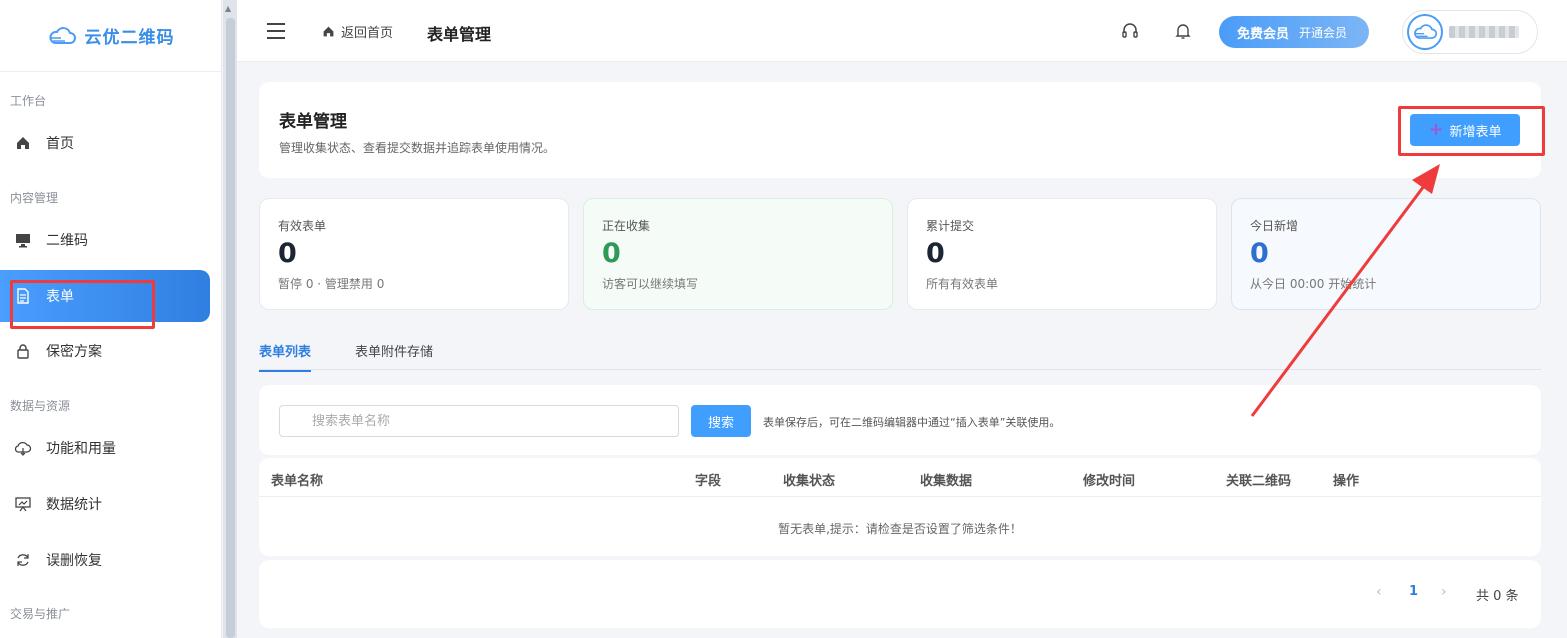  What do you see at coordinates (23, 560) in the screenshot?
I see `refresh-icon` at bounding box center [23, 560].